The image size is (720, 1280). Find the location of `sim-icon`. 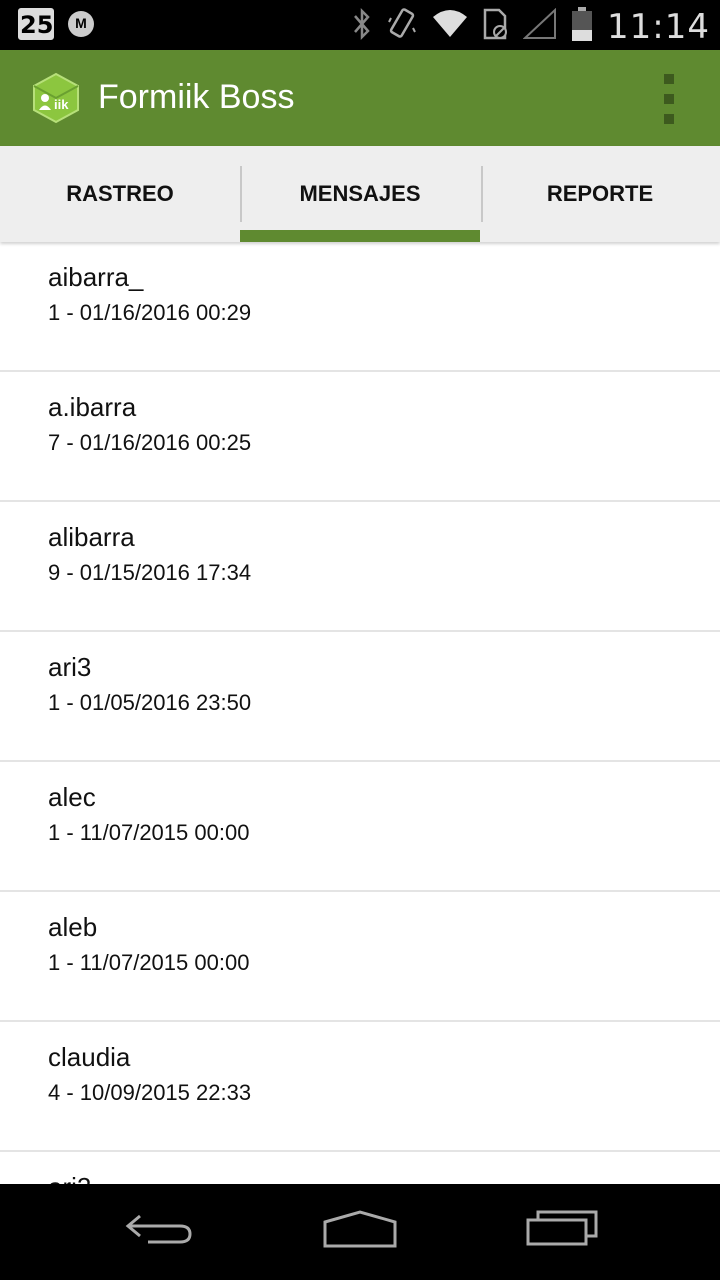

sim-icon is located at coordinates (496, 26).